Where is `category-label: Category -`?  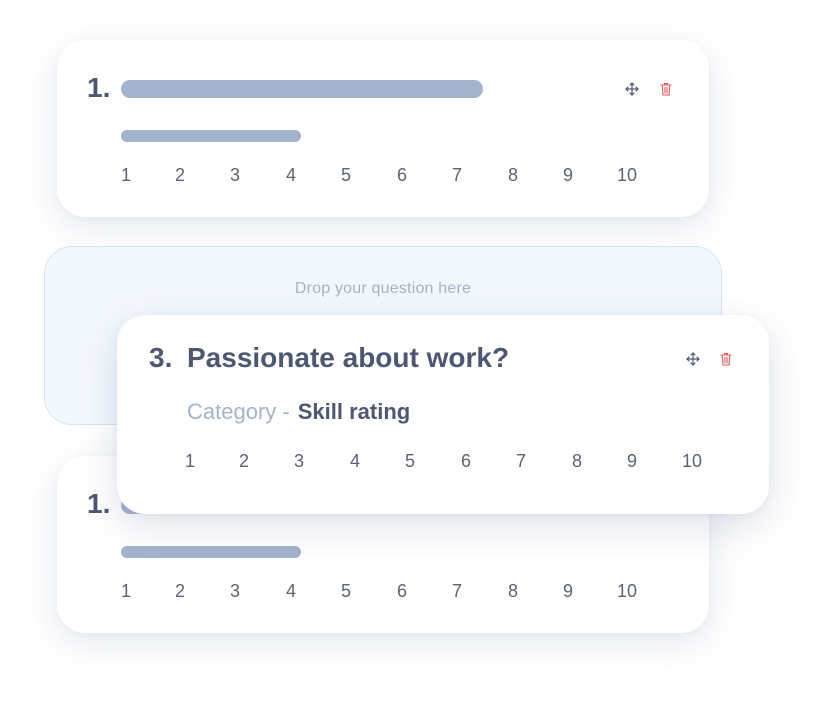
category-label: Category - is located at coordinates (238, 411).